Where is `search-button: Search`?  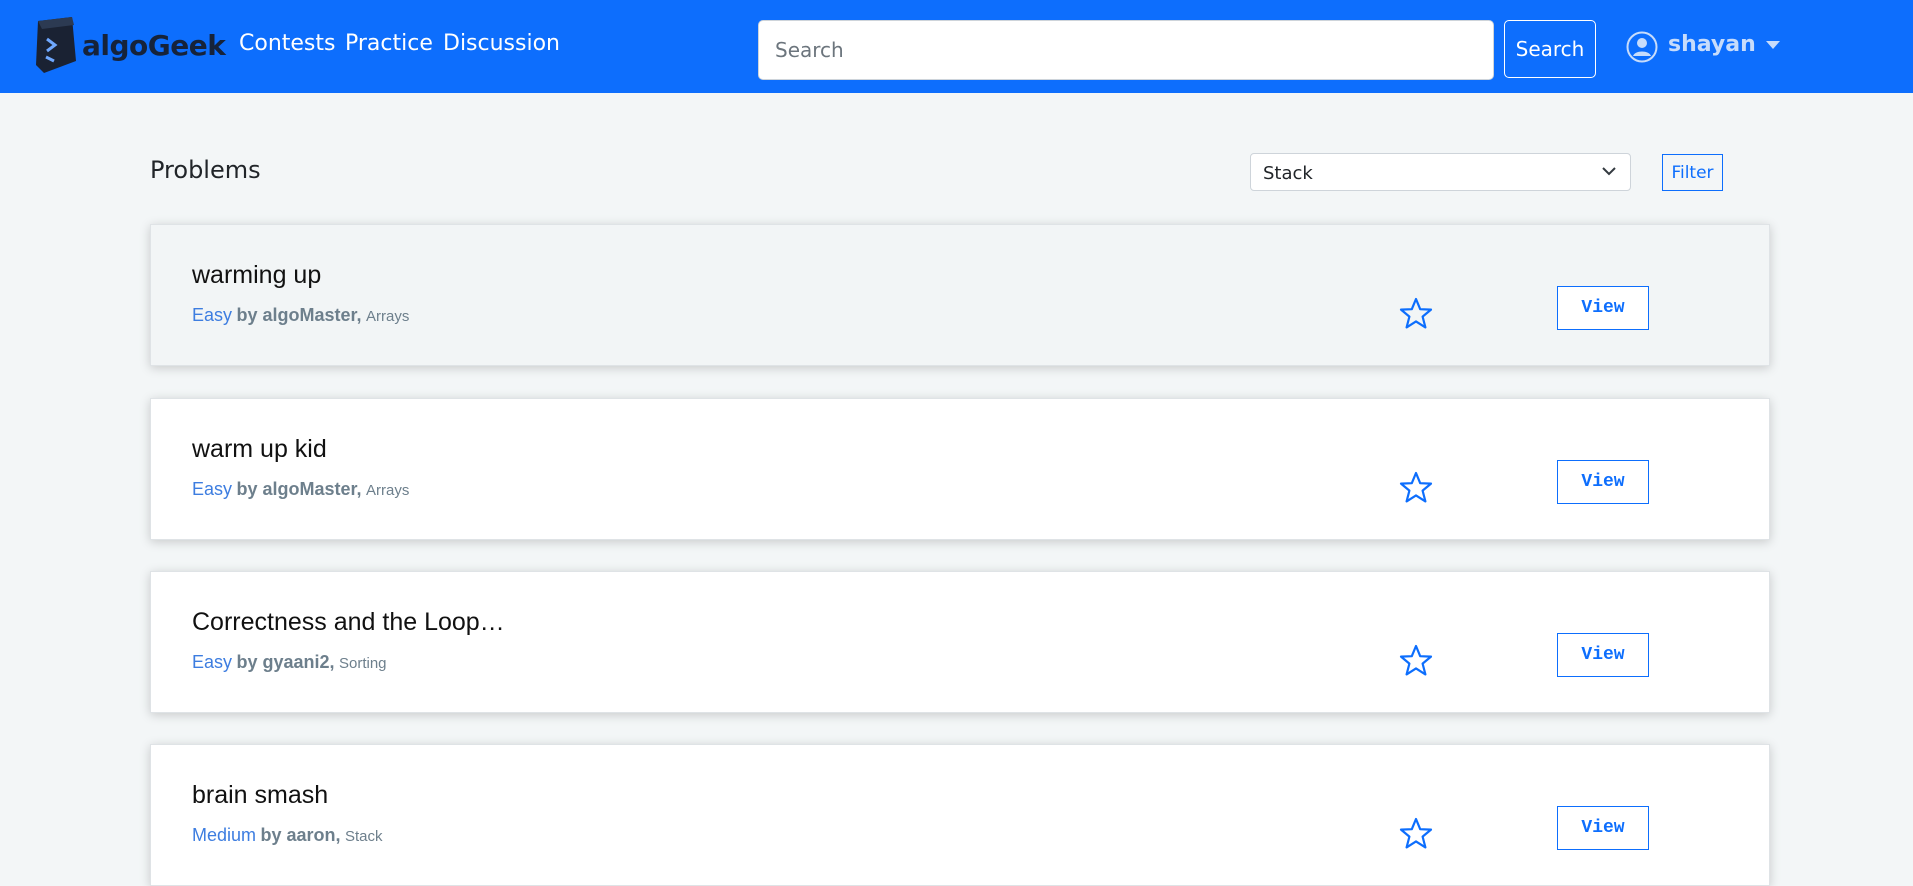
search-button: Search is located at coordinates (1550, 49).